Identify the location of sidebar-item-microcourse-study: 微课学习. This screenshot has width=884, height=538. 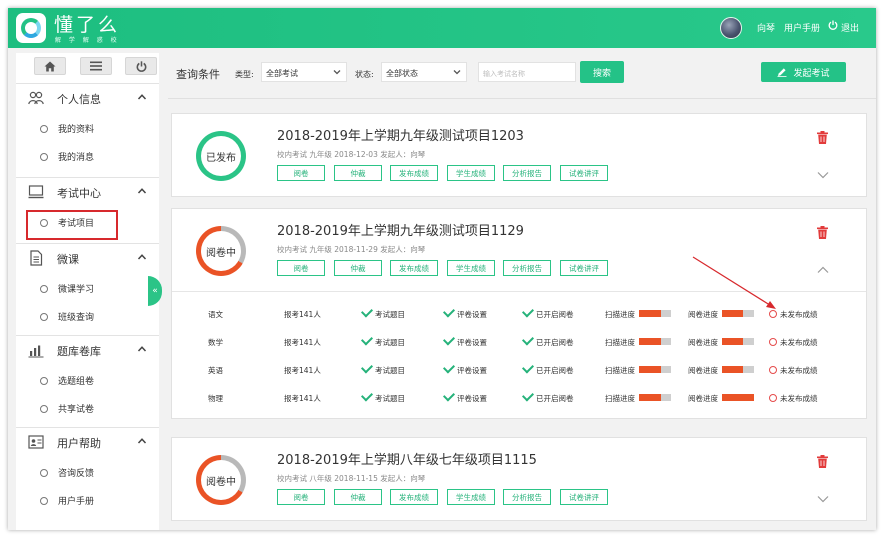
(87, 289).